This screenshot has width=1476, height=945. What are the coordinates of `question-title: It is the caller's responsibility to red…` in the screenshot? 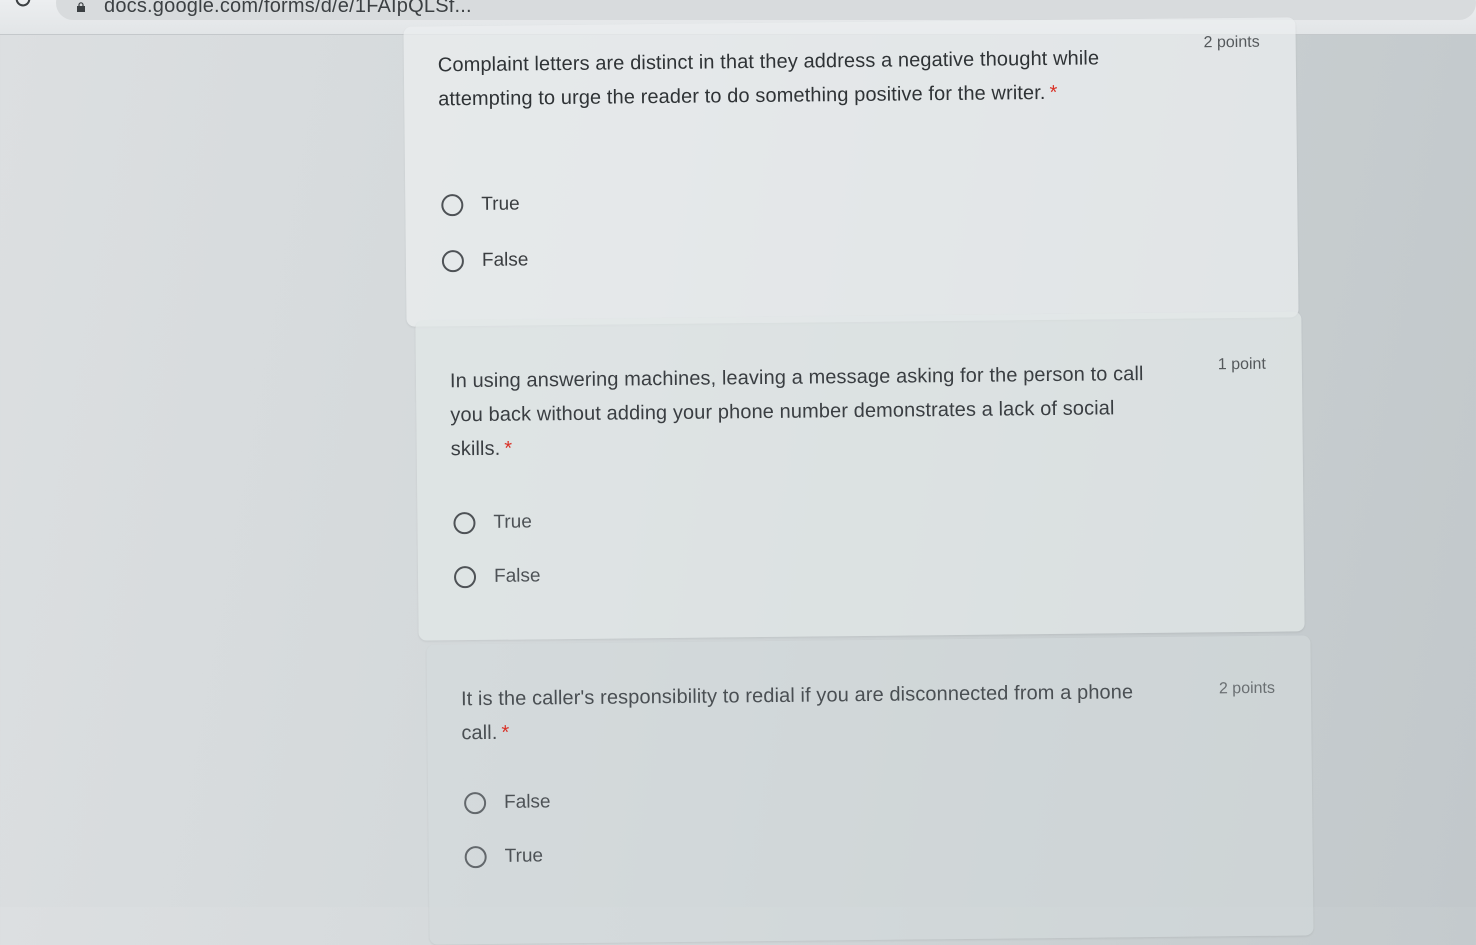 It's located at (811, 712).